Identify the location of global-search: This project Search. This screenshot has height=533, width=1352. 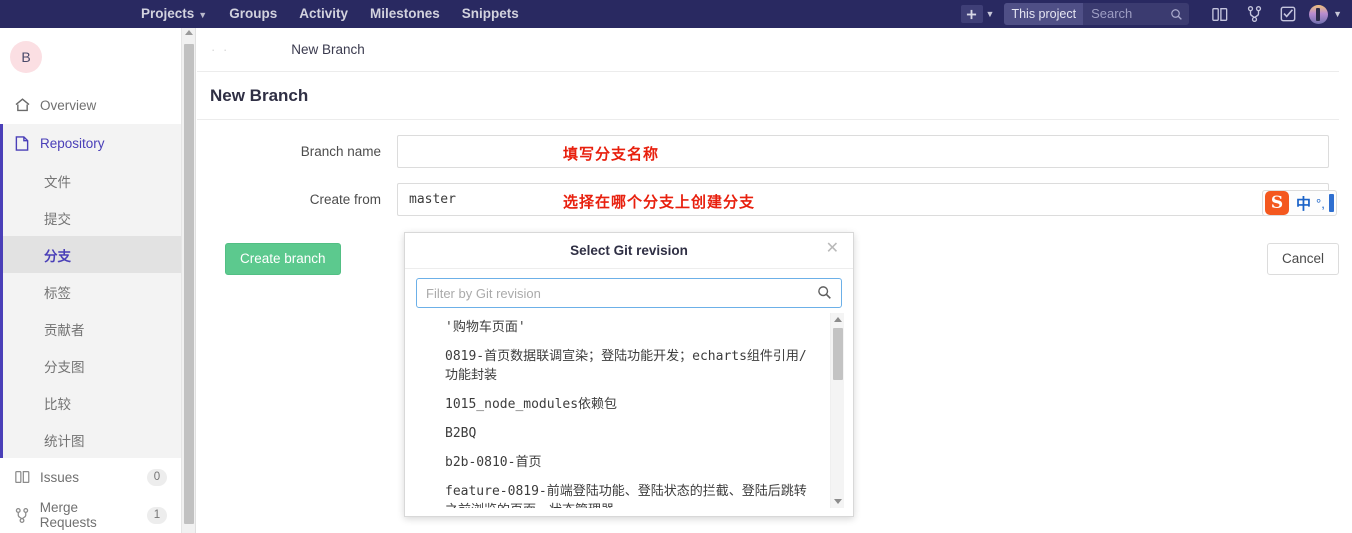
(1097, 14).